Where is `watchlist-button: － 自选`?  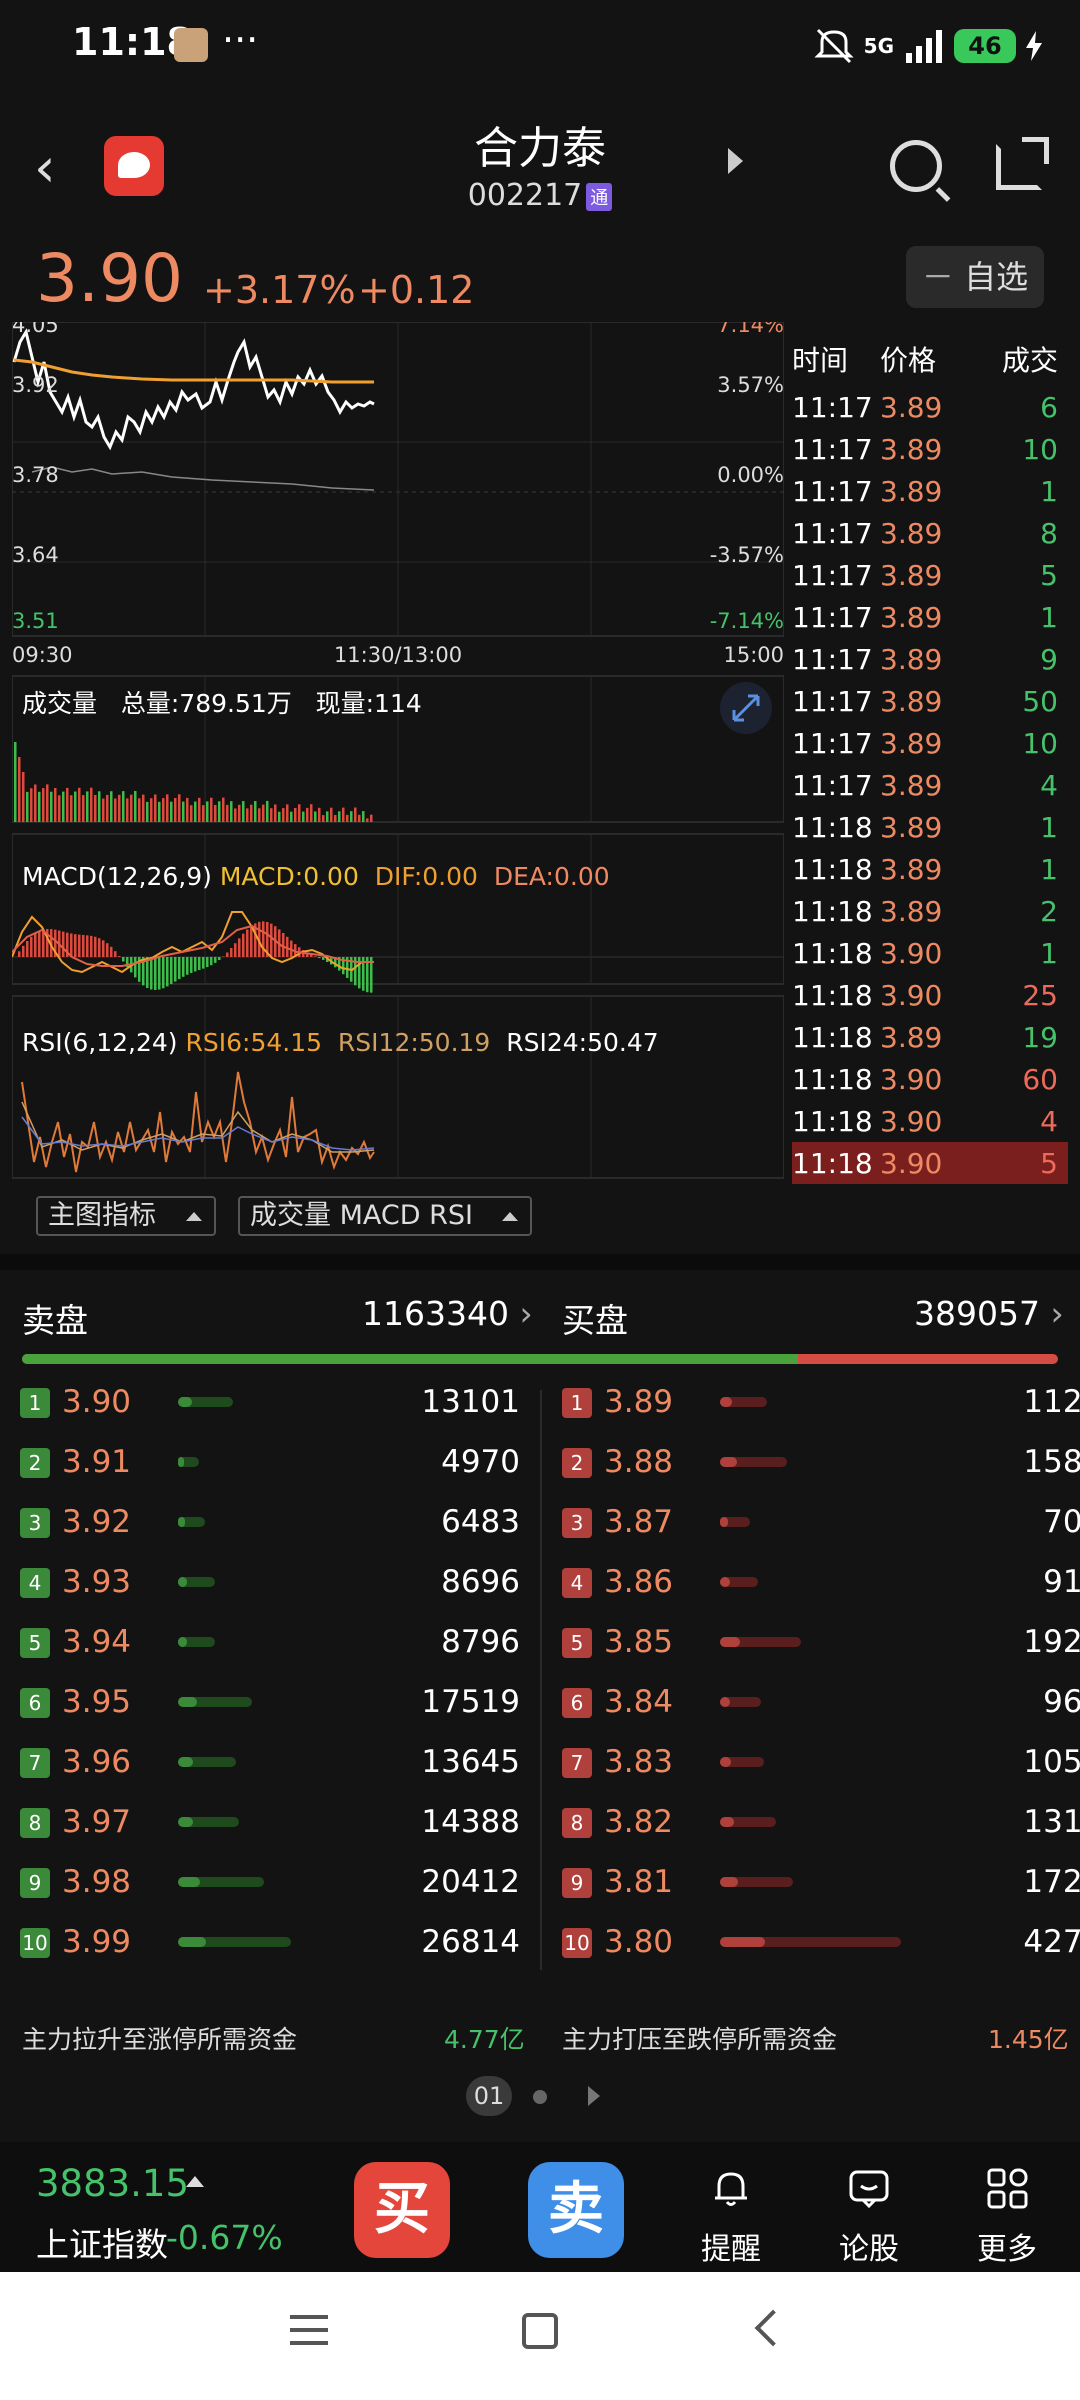
watchlist-button: － 自选 is located at coordinates (975, 277).